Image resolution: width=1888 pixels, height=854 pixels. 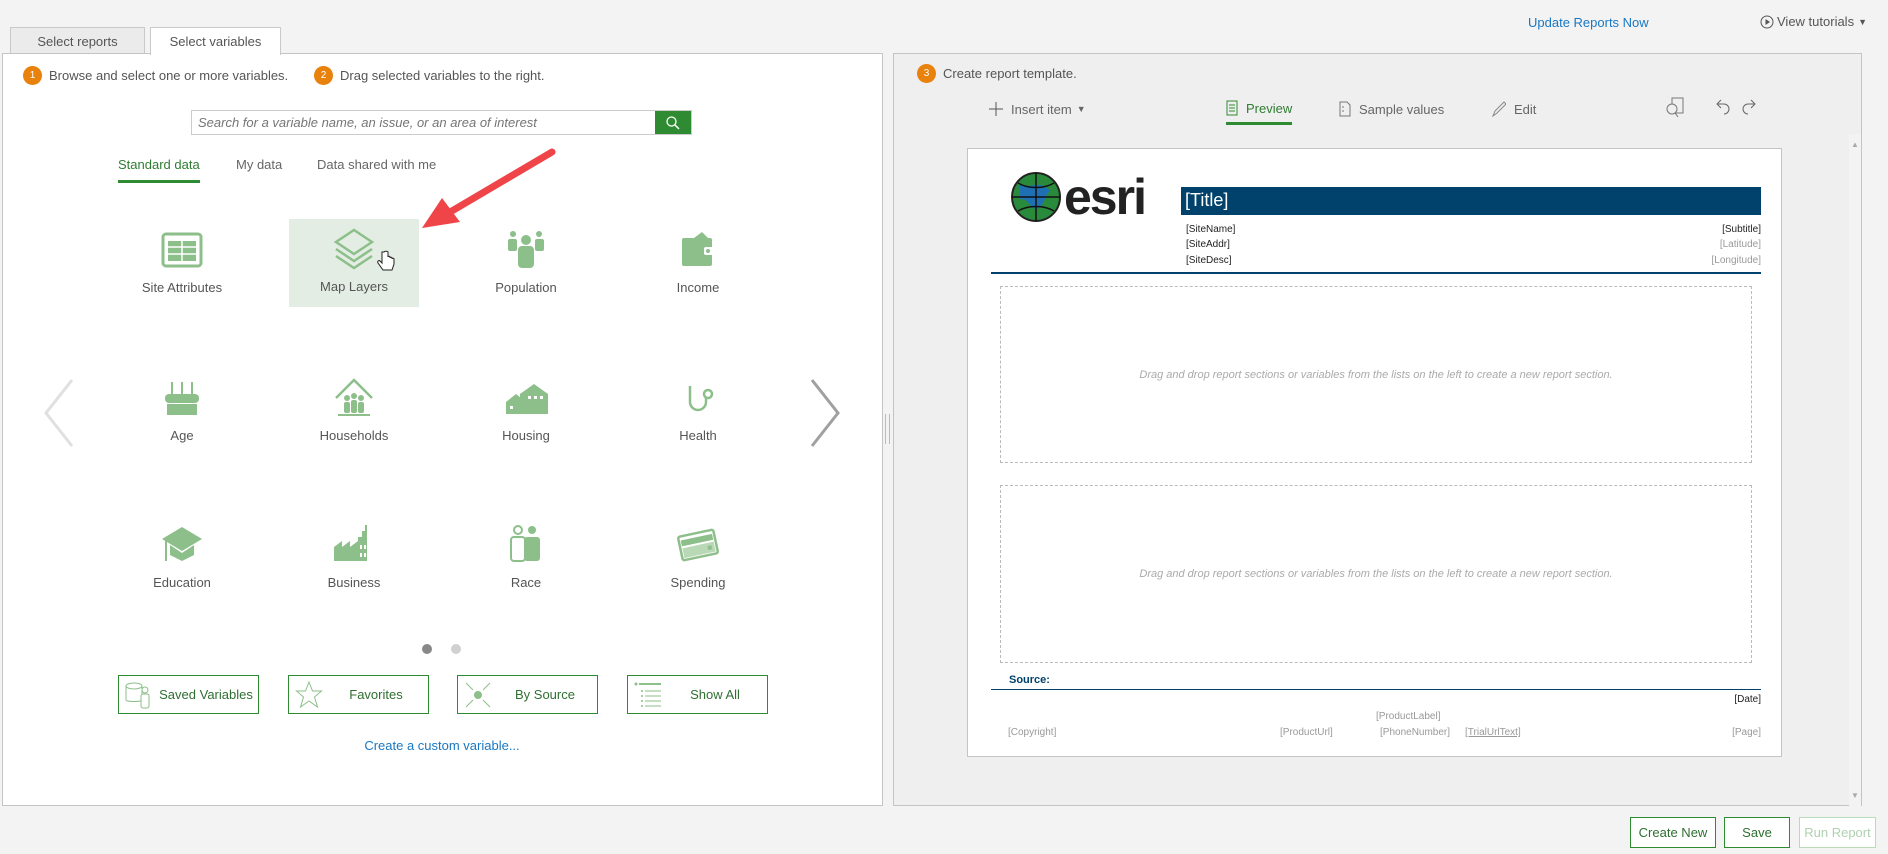 What do you see at coordinates (698, 559) in the screenshot?
I see `category-spending: Spending` at bounding box center [698, 559].